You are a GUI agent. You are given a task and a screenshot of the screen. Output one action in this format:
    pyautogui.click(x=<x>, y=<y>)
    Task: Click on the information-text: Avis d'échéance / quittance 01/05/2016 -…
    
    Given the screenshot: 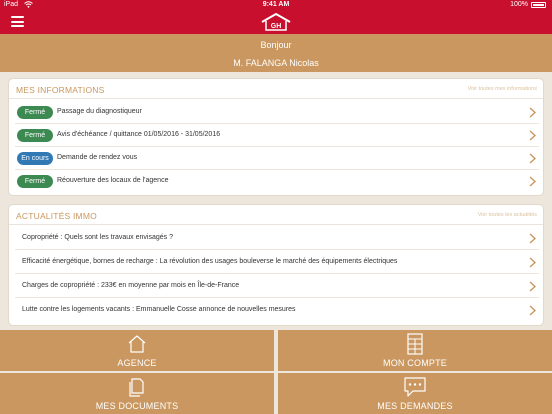 What is the action you would take?
    pyautogui.click(x=139, y=134)
    